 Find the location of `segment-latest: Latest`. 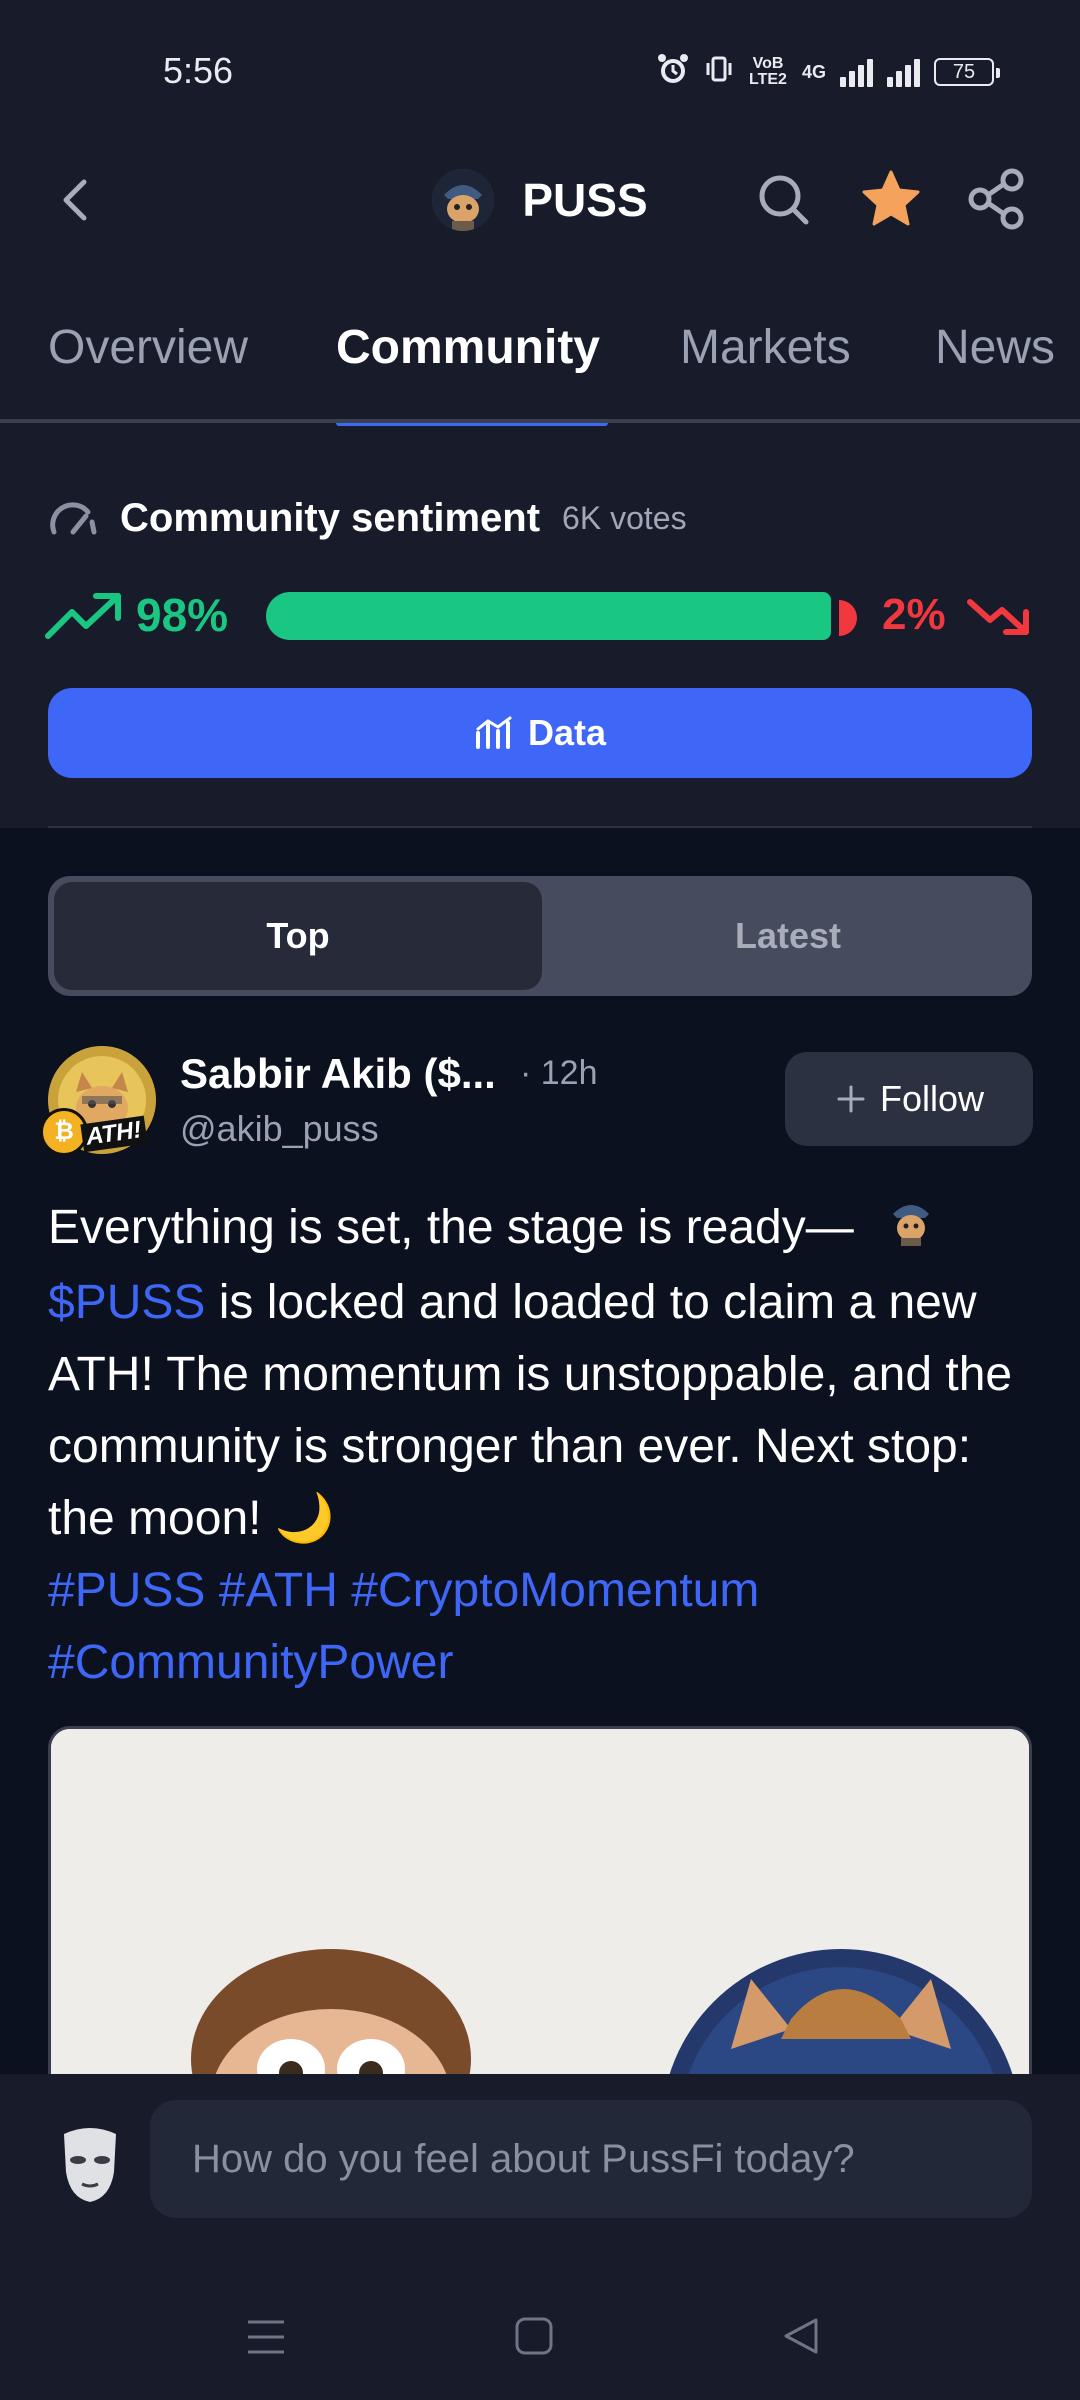

segment-latest: Latest is located at coordinates (788, 936).